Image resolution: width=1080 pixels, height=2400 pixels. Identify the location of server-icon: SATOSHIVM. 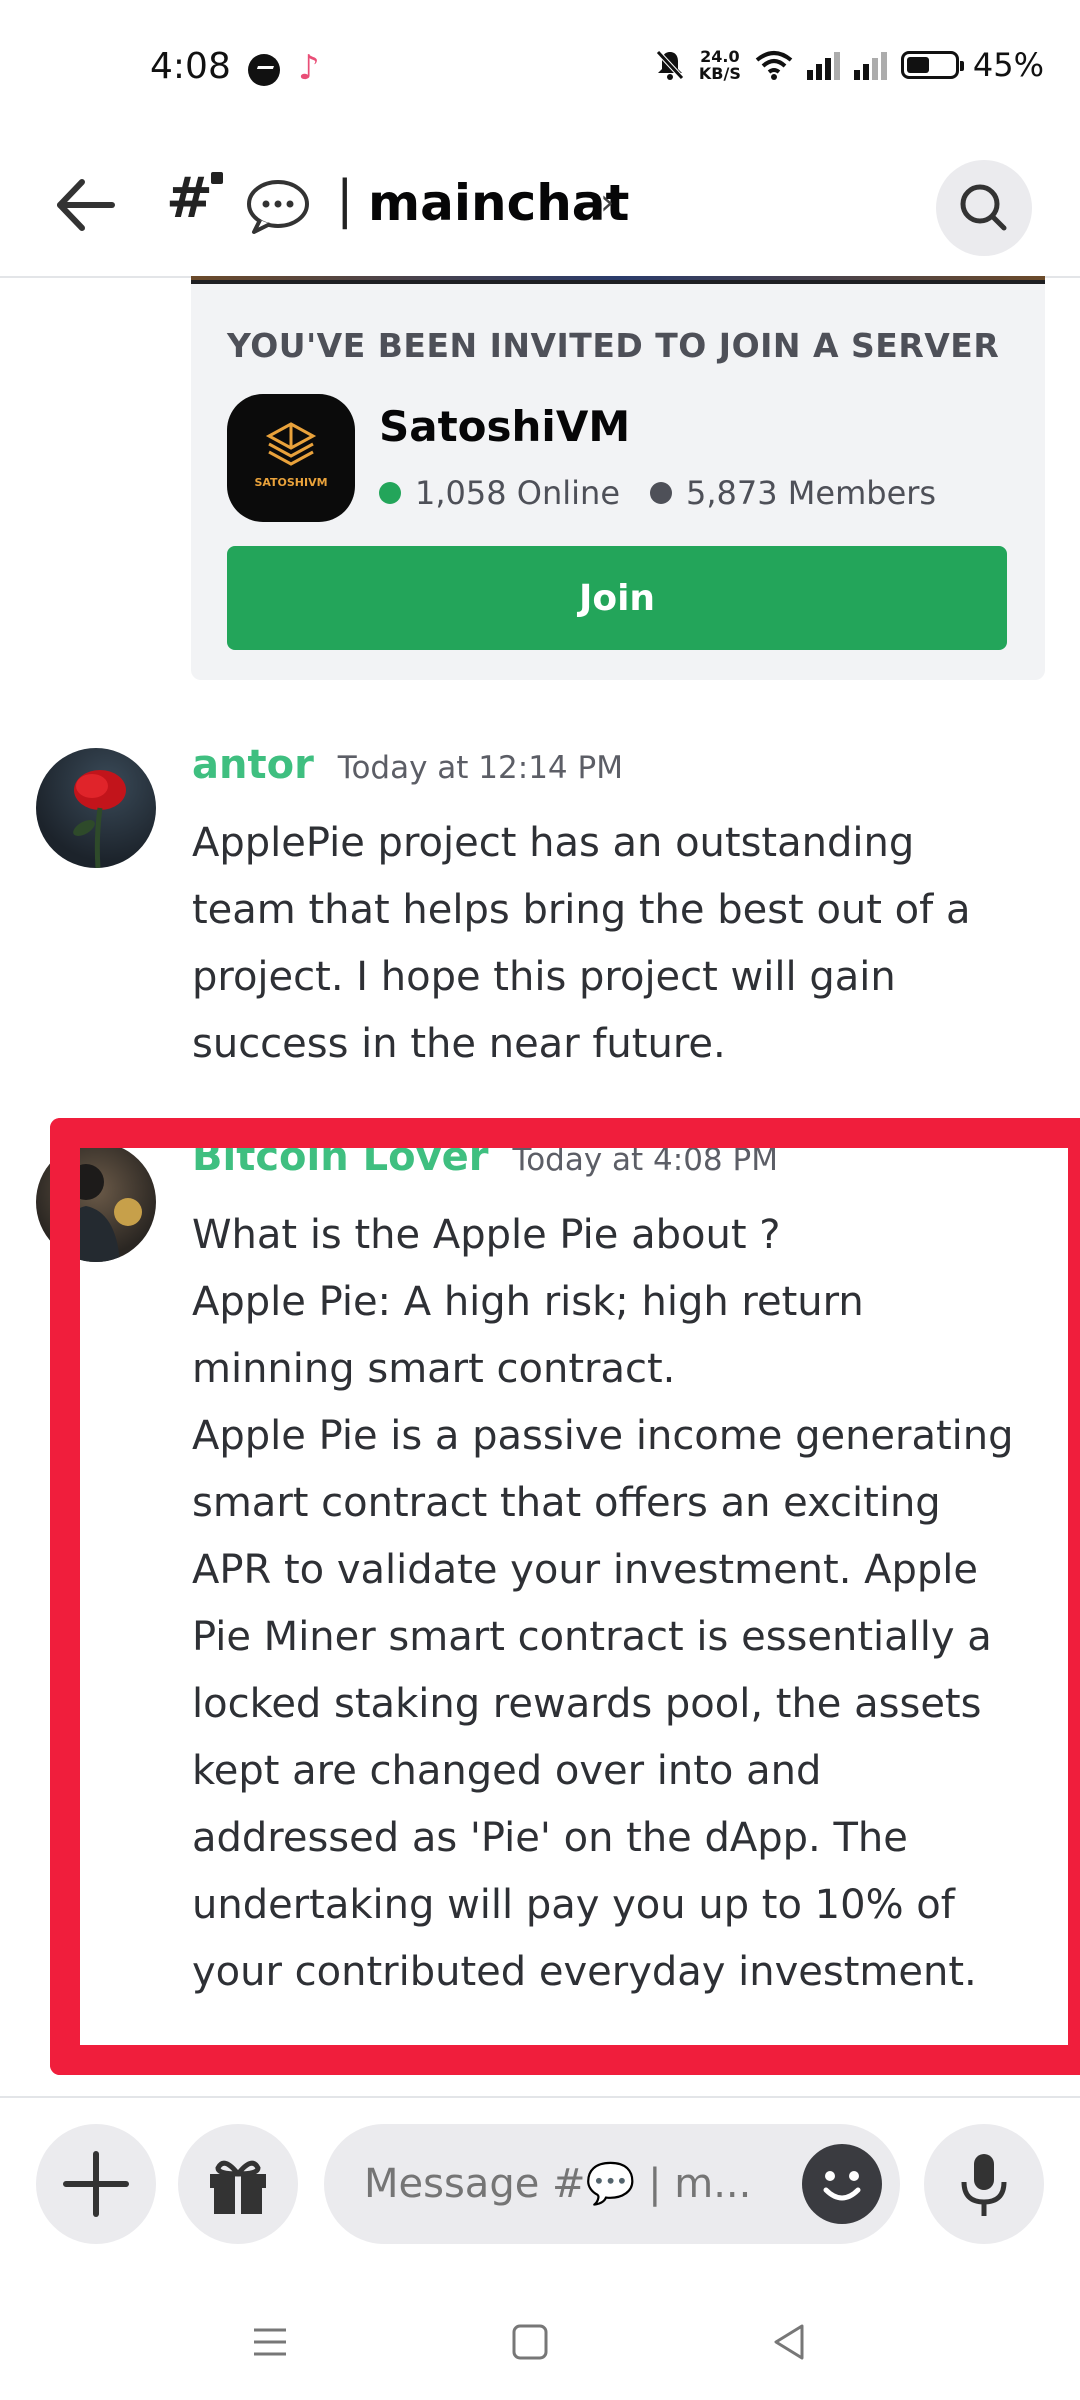
(291, 458).